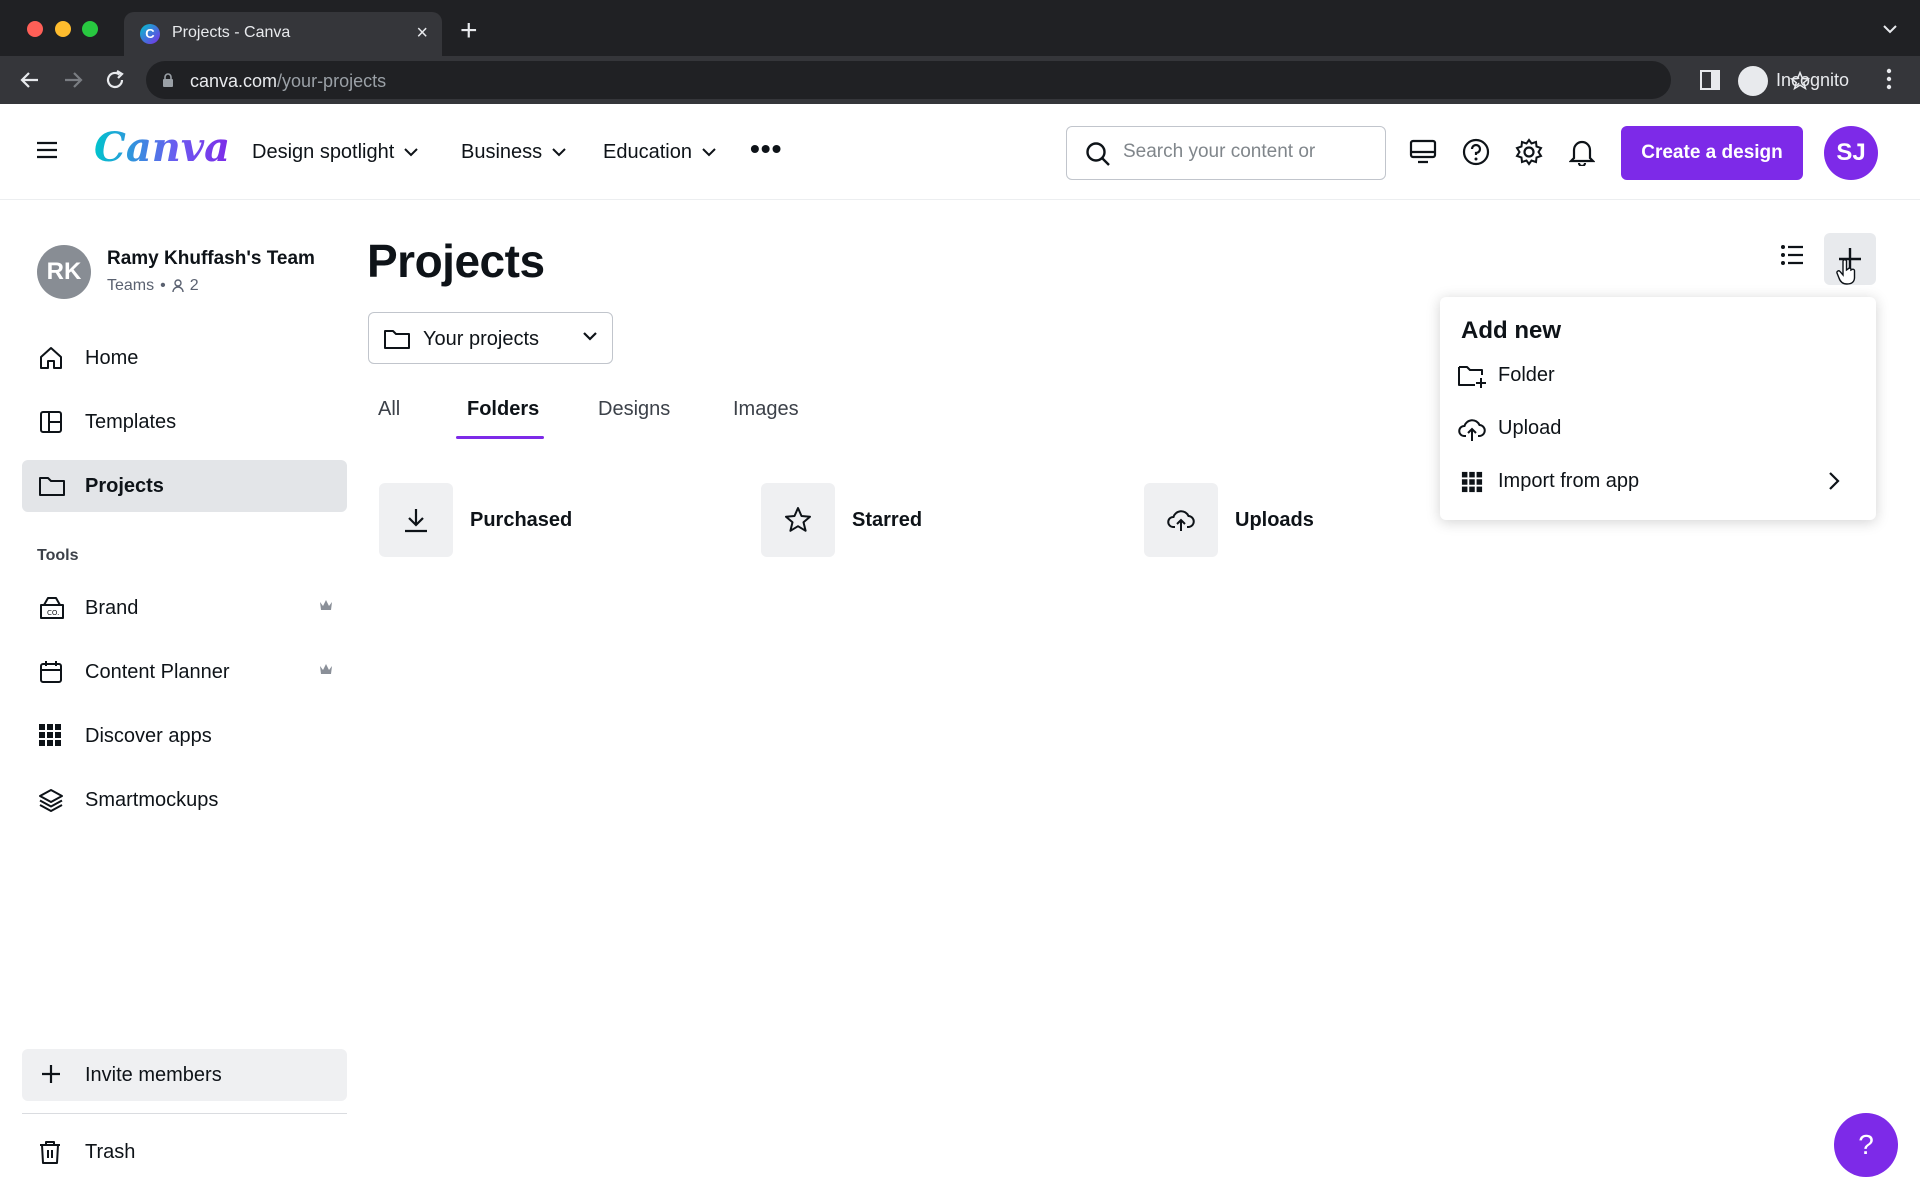 Image resolution: width=1920 pixels, height=1200 pixels. Describe the element at coordinates (35, 29) in the screenshot. I see `window-close-button` at that location.